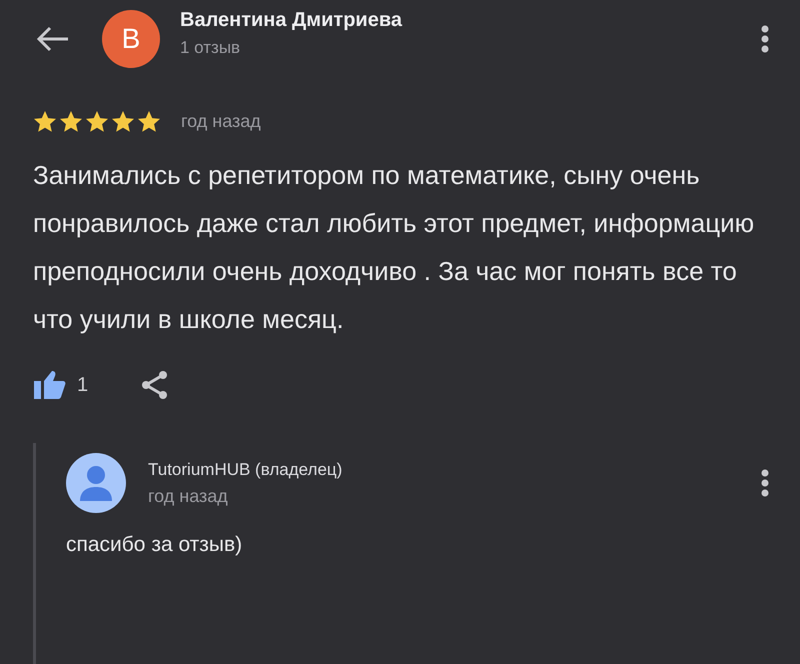 The height and width of the screenshot is (664, 800). Describe the element at coordinates (292, 20) in the screenshot. I see `author-name: Валентина Дмитриева` at that location.